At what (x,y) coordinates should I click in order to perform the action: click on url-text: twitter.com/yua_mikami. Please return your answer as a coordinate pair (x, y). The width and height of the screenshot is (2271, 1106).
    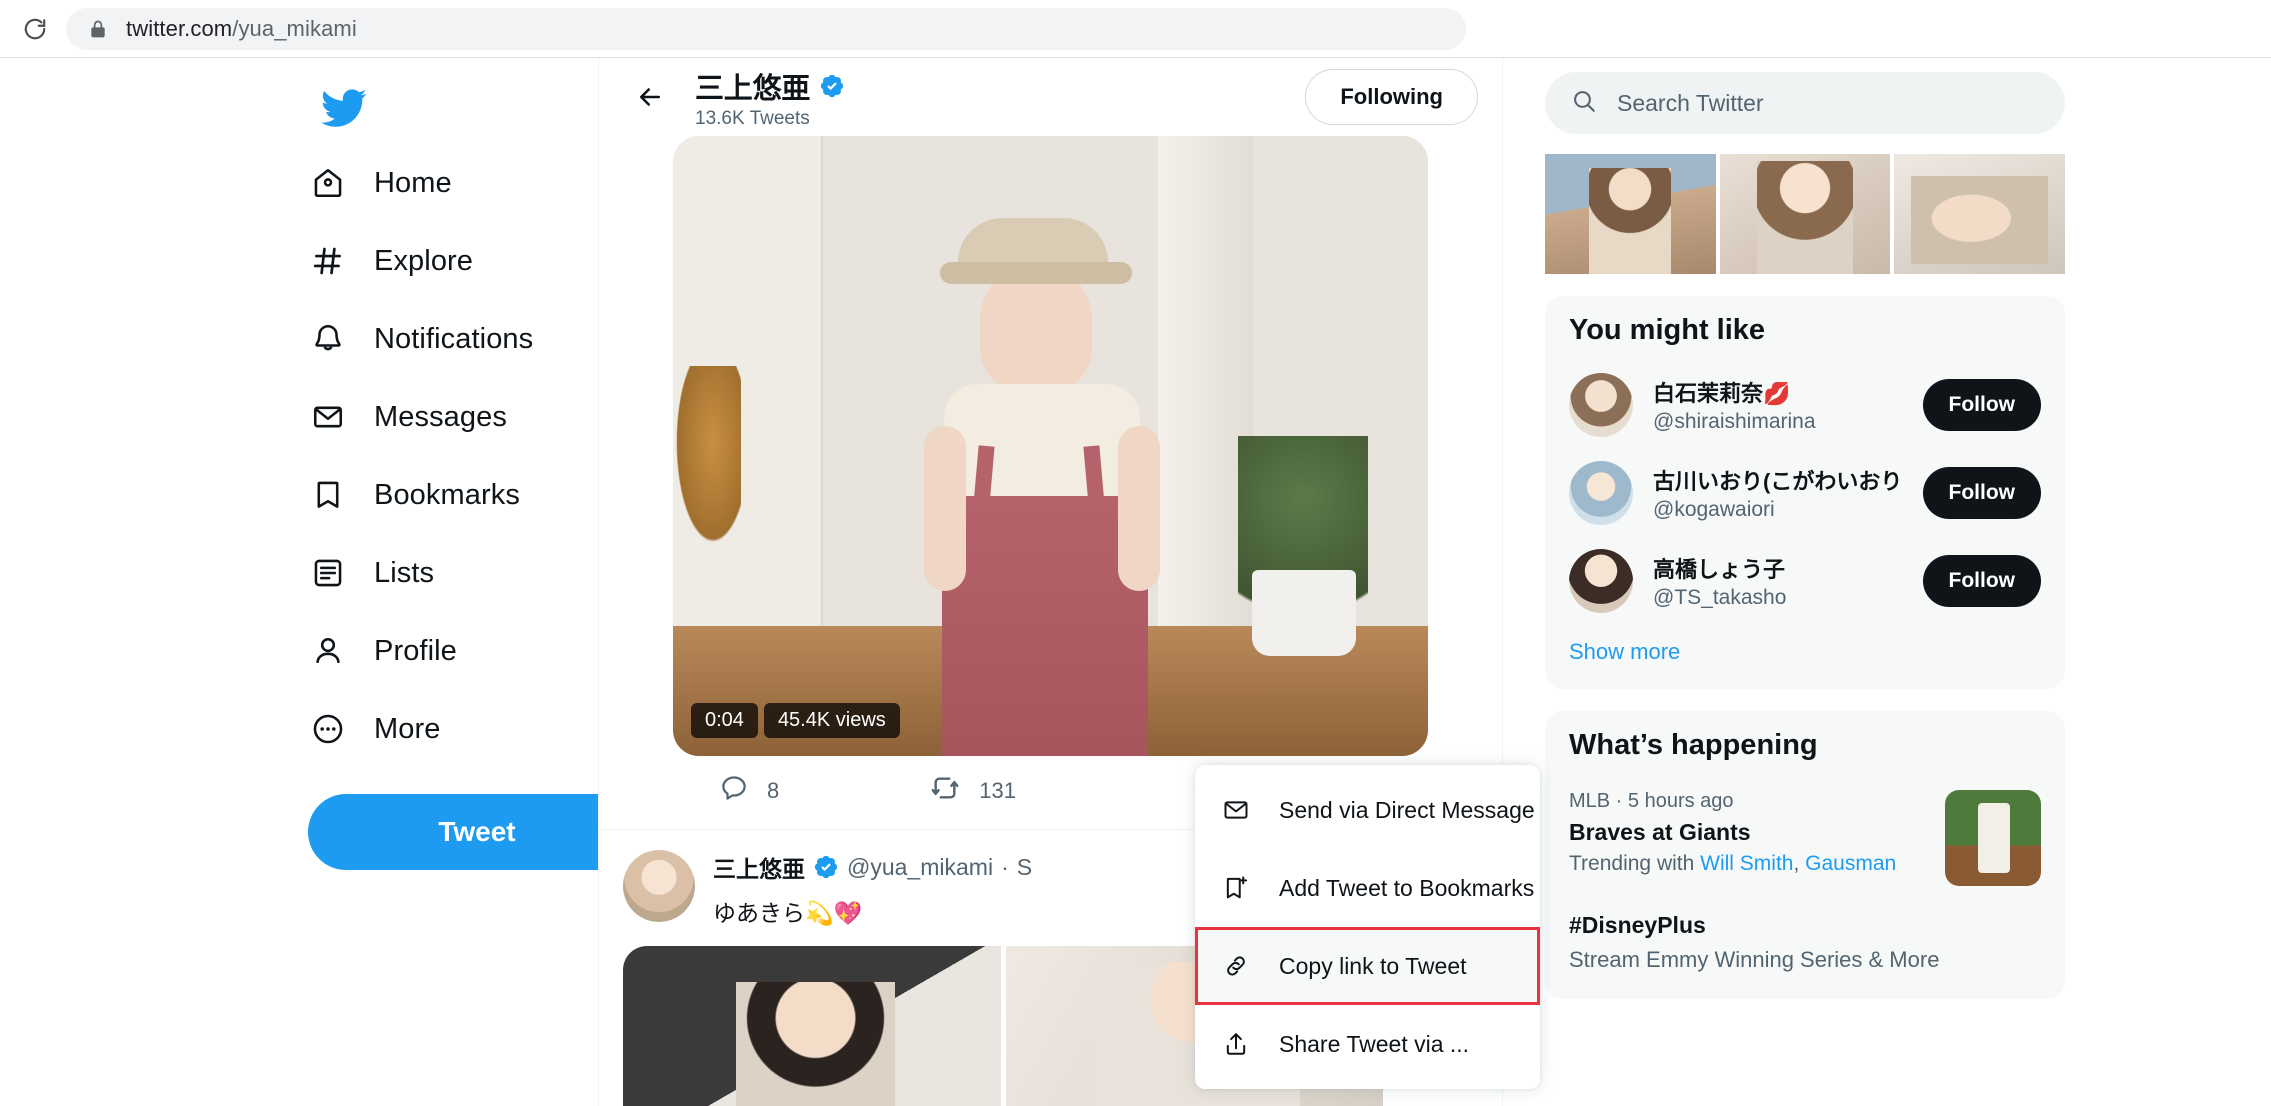
    Looking at the image, I should click on (241, 28).